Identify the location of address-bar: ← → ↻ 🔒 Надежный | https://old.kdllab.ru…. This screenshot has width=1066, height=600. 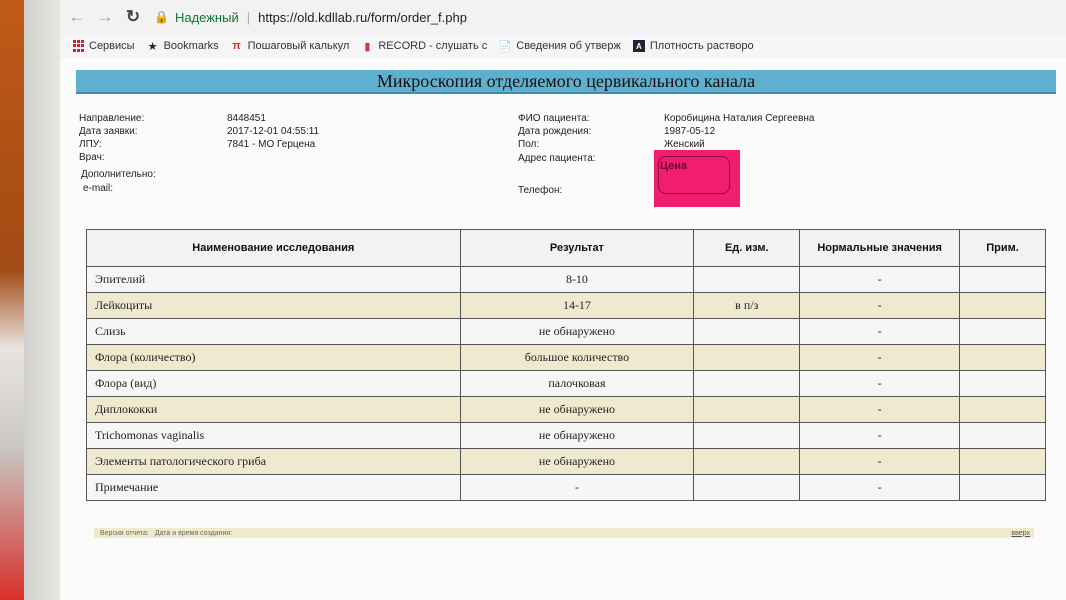
(563, 17).